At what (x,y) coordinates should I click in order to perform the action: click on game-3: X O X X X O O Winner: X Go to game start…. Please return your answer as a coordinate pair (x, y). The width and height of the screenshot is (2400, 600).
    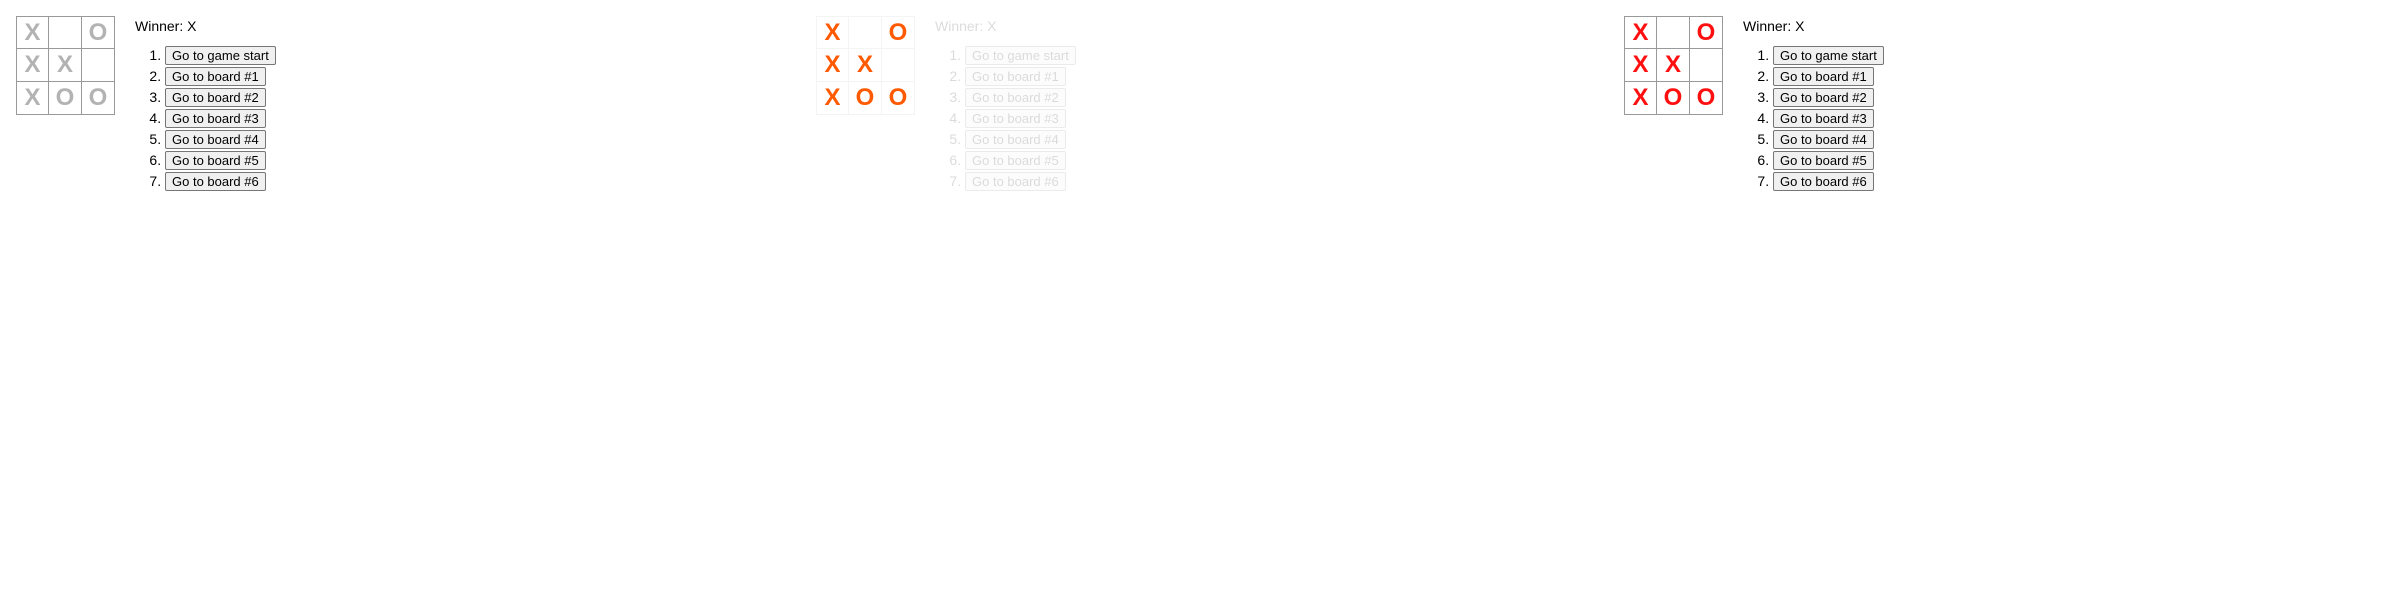
    Looking at the image, I should click on (1754, 104).